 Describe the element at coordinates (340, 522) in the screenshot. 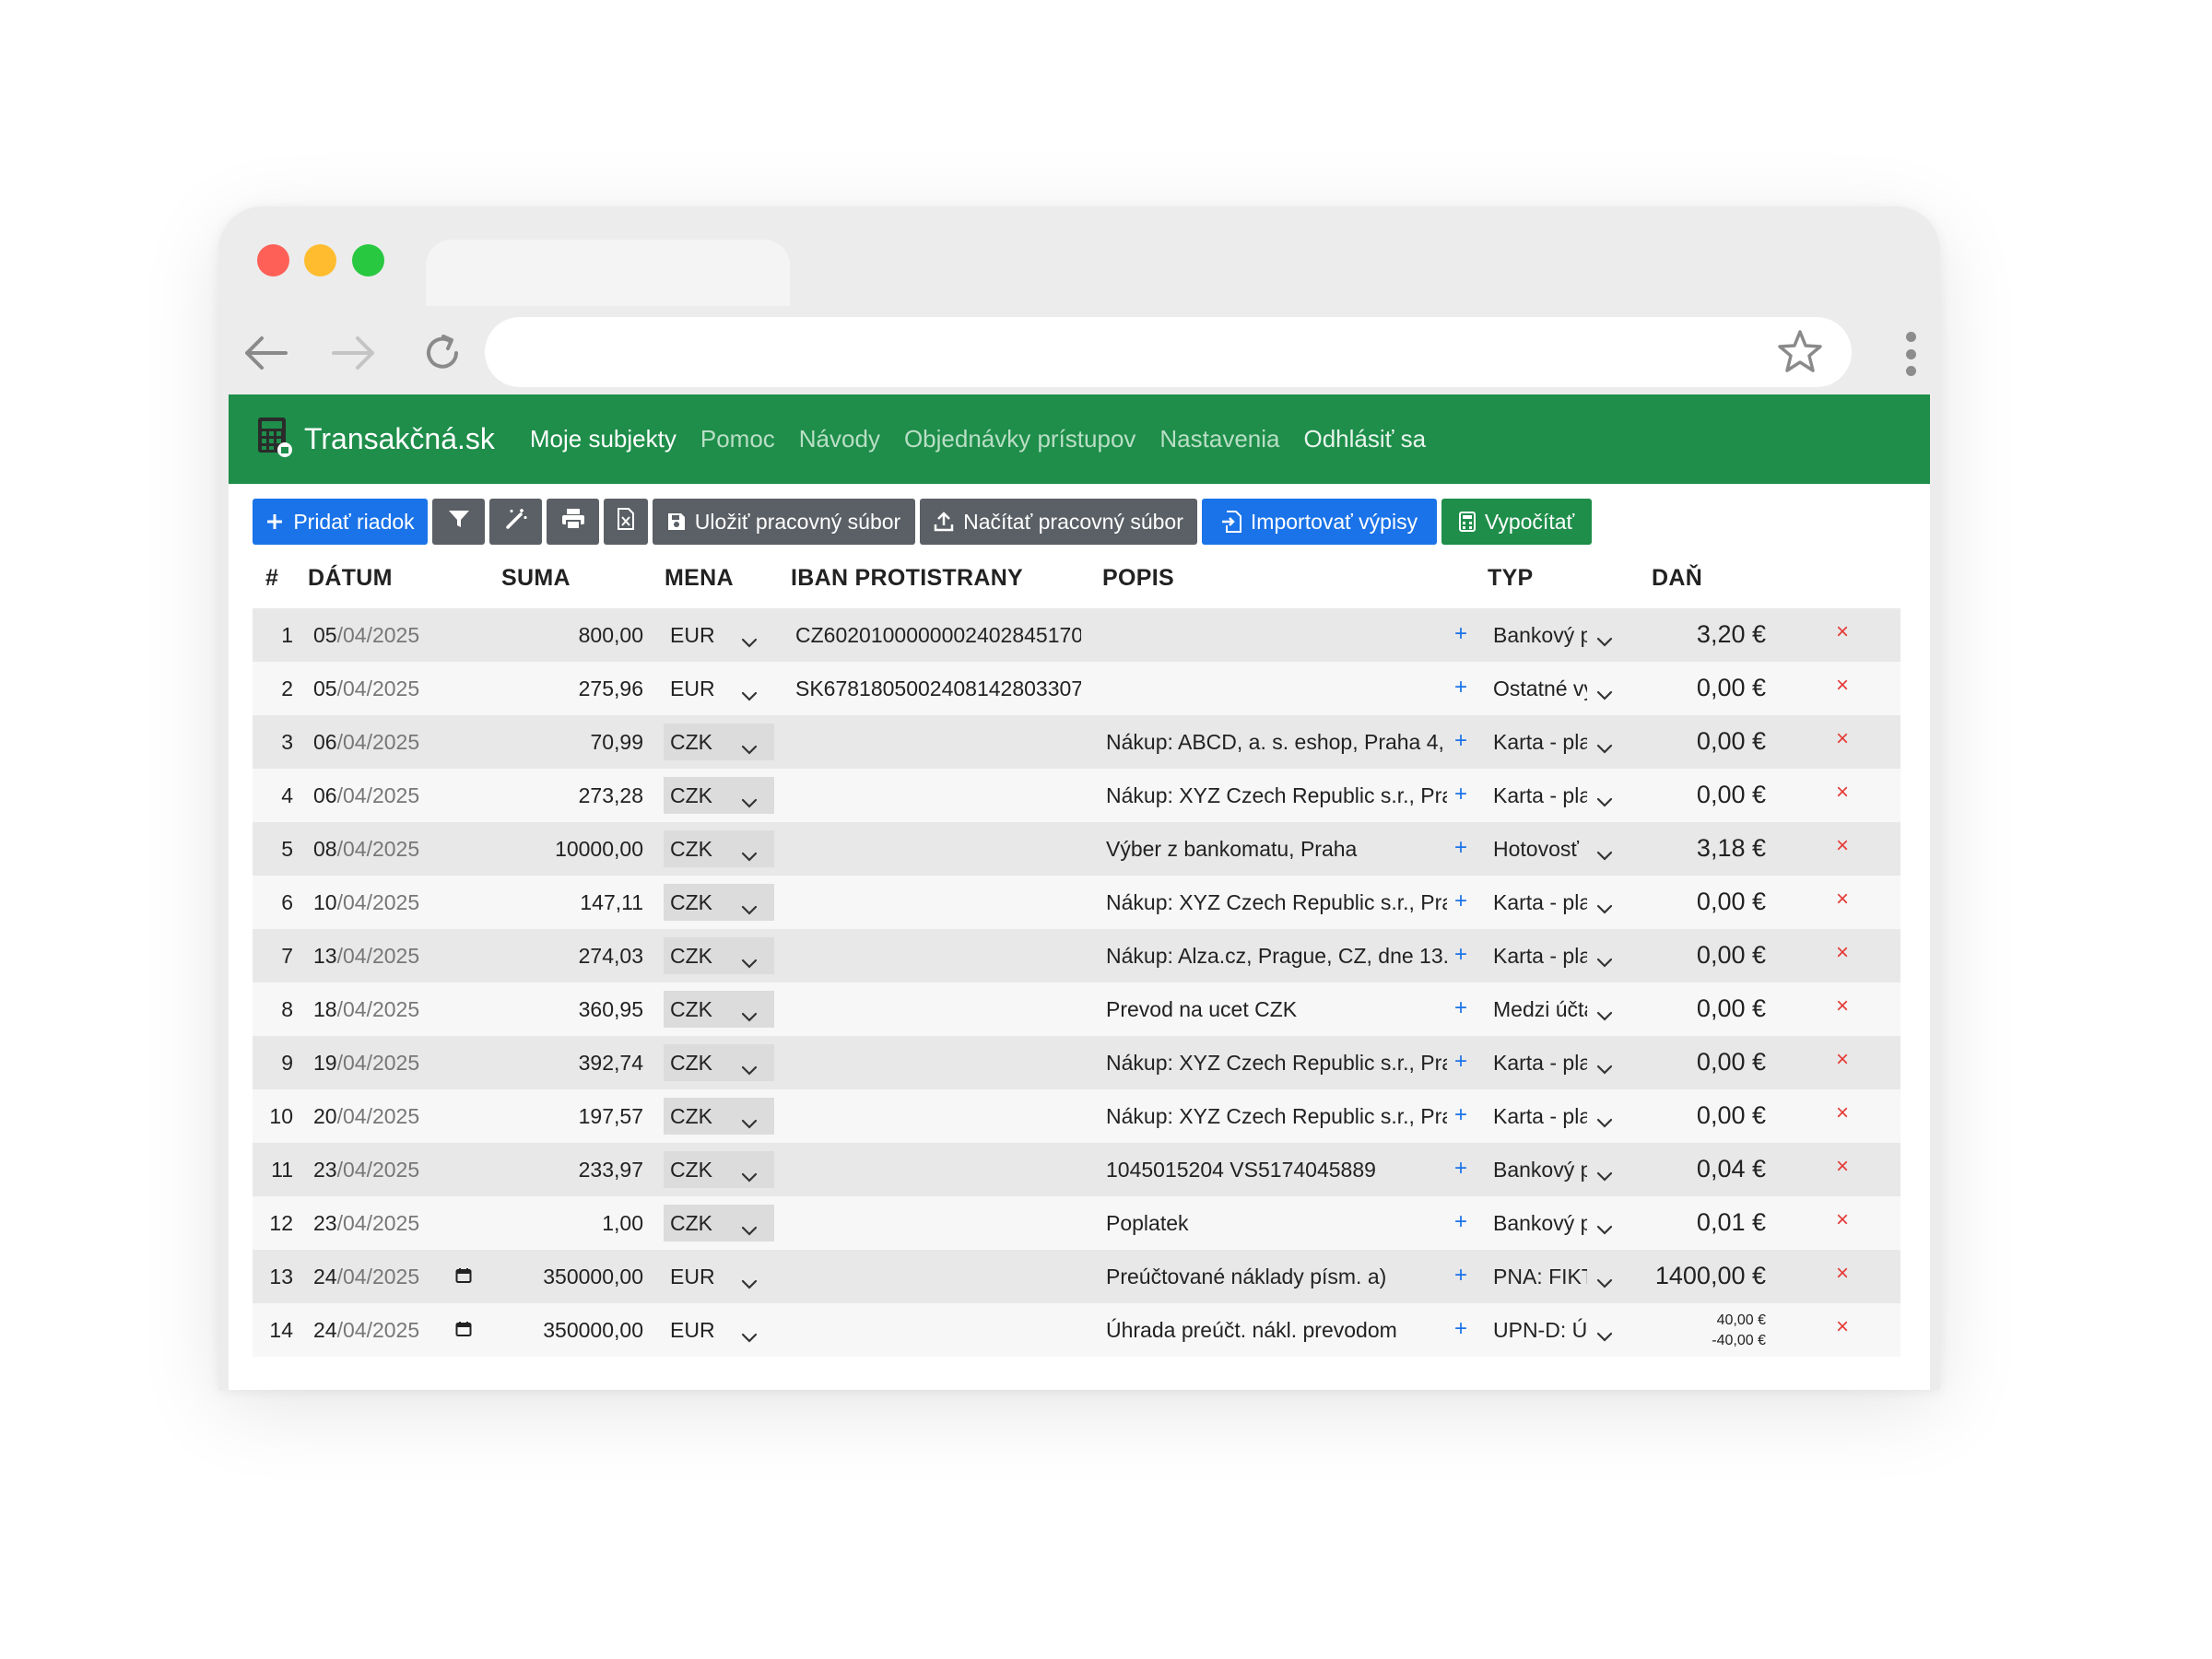

I see `add-row-button: Pridať riadok` at that location.